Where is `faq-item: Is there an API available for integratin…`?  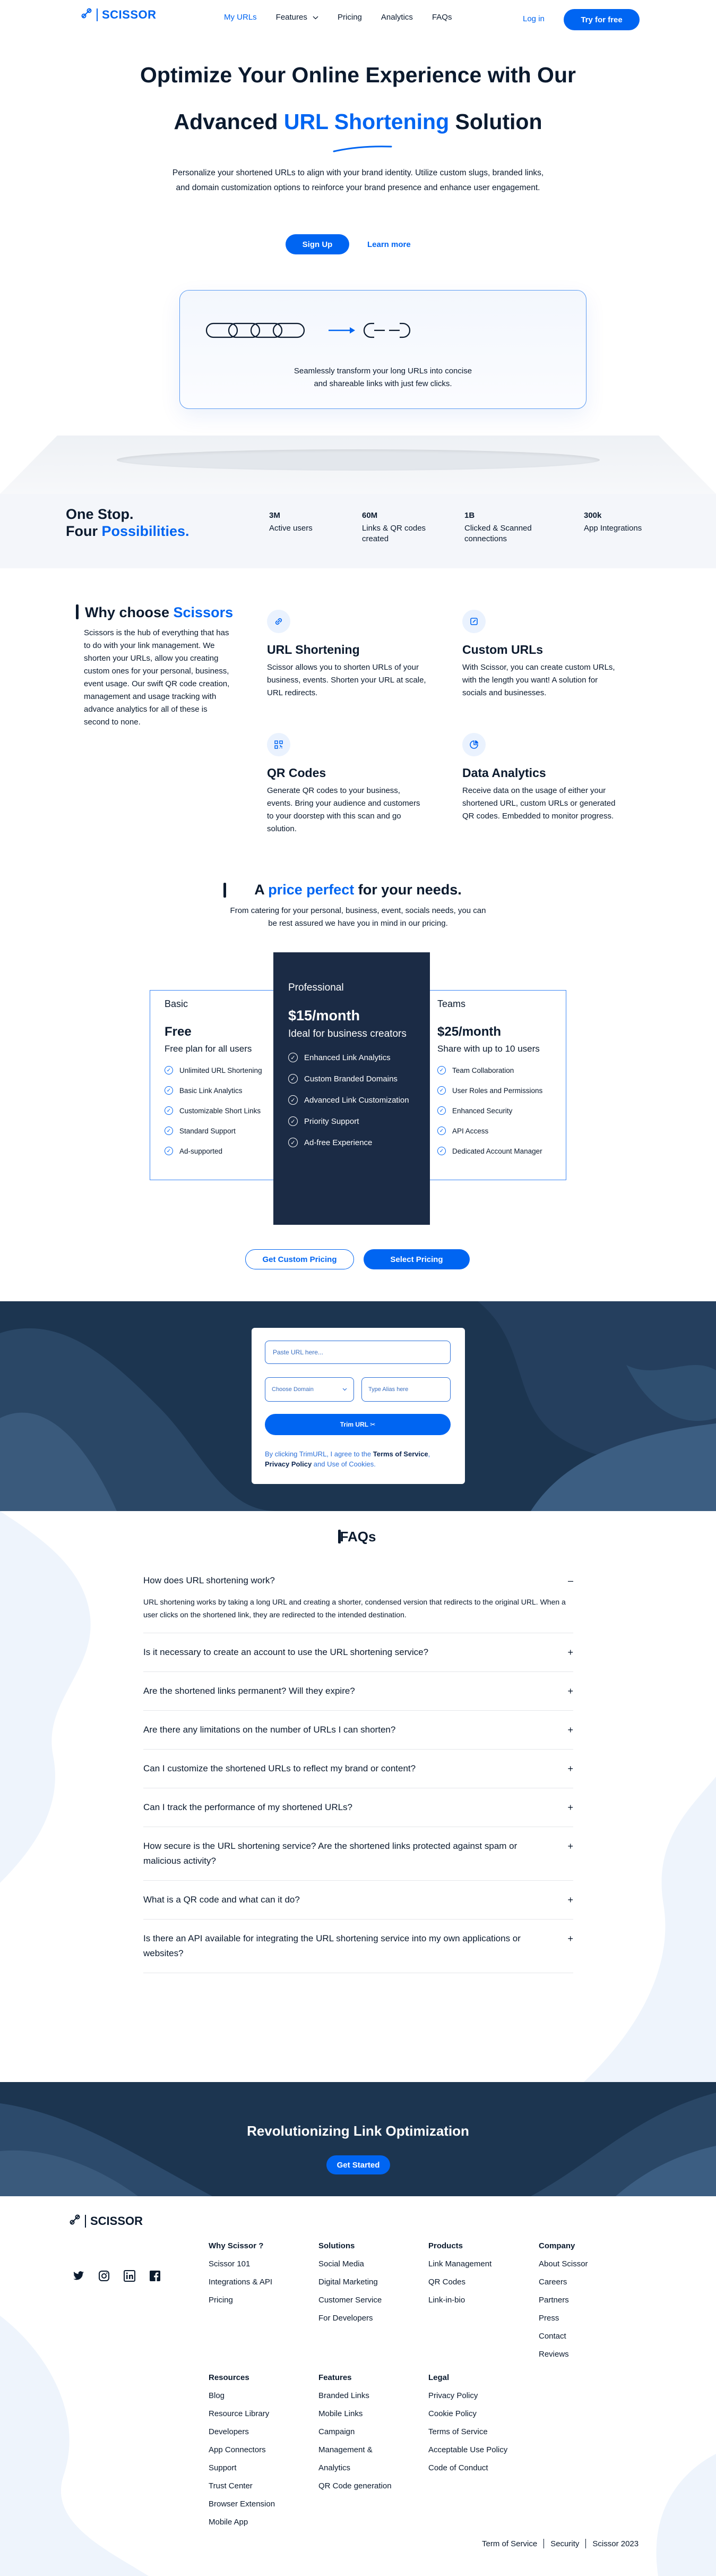 faq-item: Is there an API available for integratin… is located at coordinates (358, 1947).